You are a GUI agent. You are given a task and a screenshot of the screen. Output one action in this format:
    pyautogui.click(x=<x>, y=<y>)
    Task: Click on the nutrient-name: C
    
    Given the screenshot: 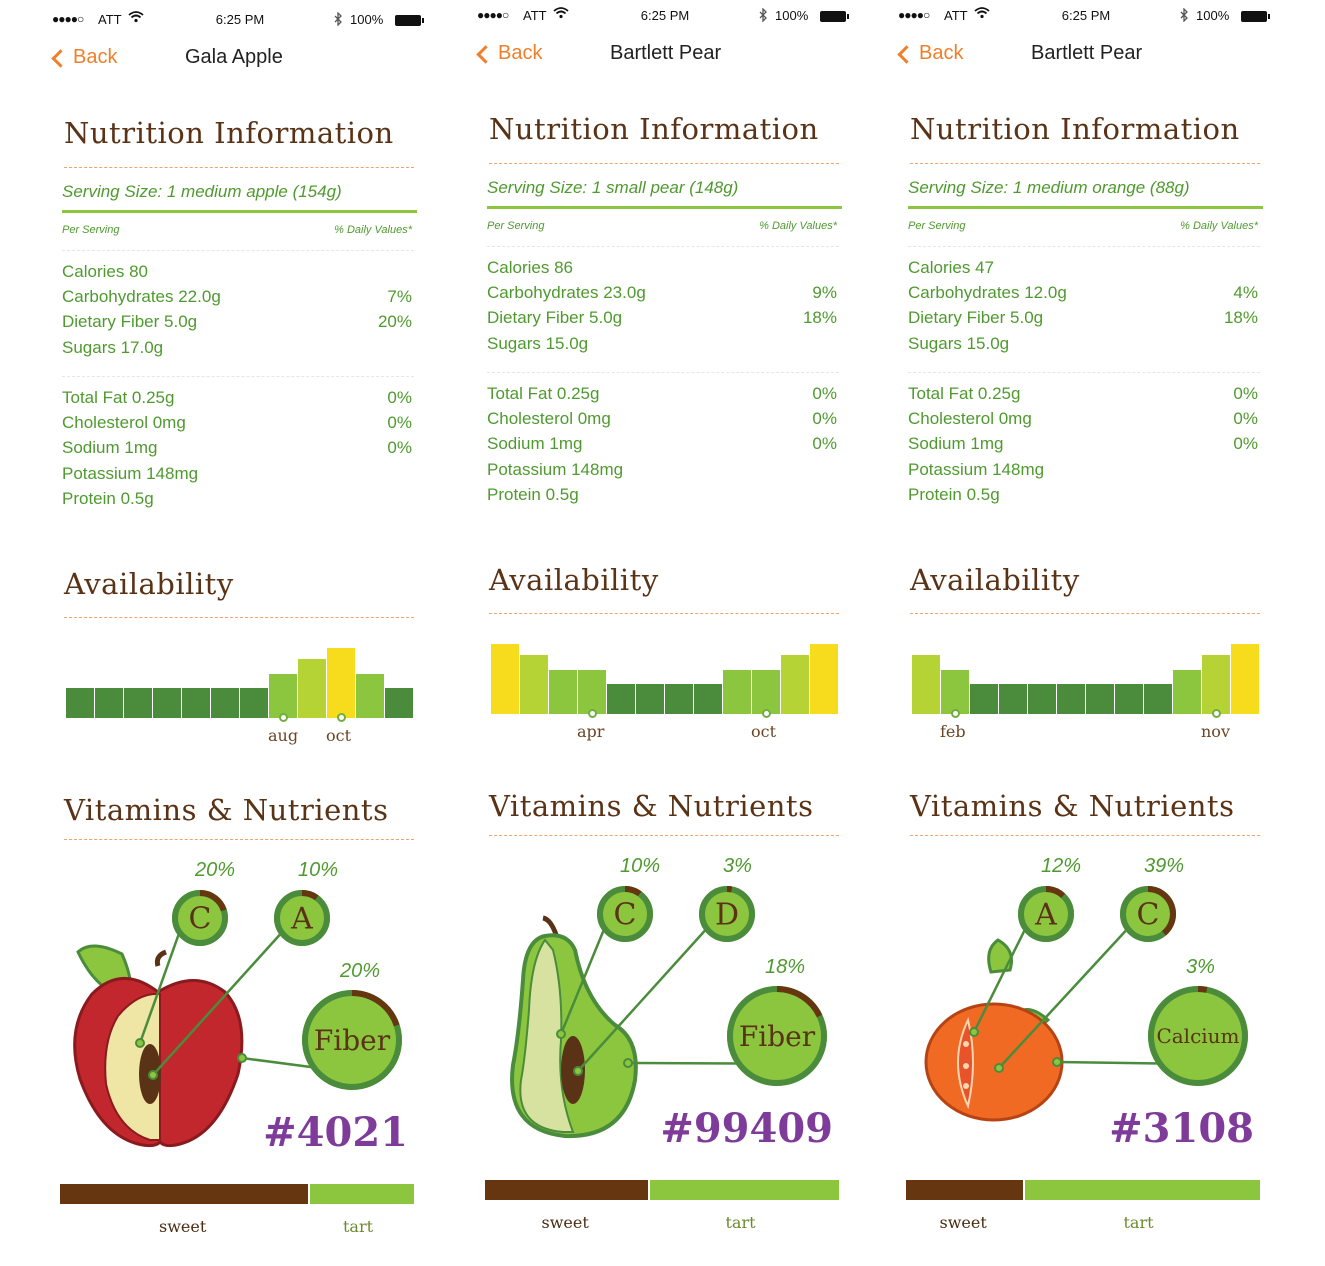 What is the action you would take?
    pyautogui.click(x=625, y=915)
    